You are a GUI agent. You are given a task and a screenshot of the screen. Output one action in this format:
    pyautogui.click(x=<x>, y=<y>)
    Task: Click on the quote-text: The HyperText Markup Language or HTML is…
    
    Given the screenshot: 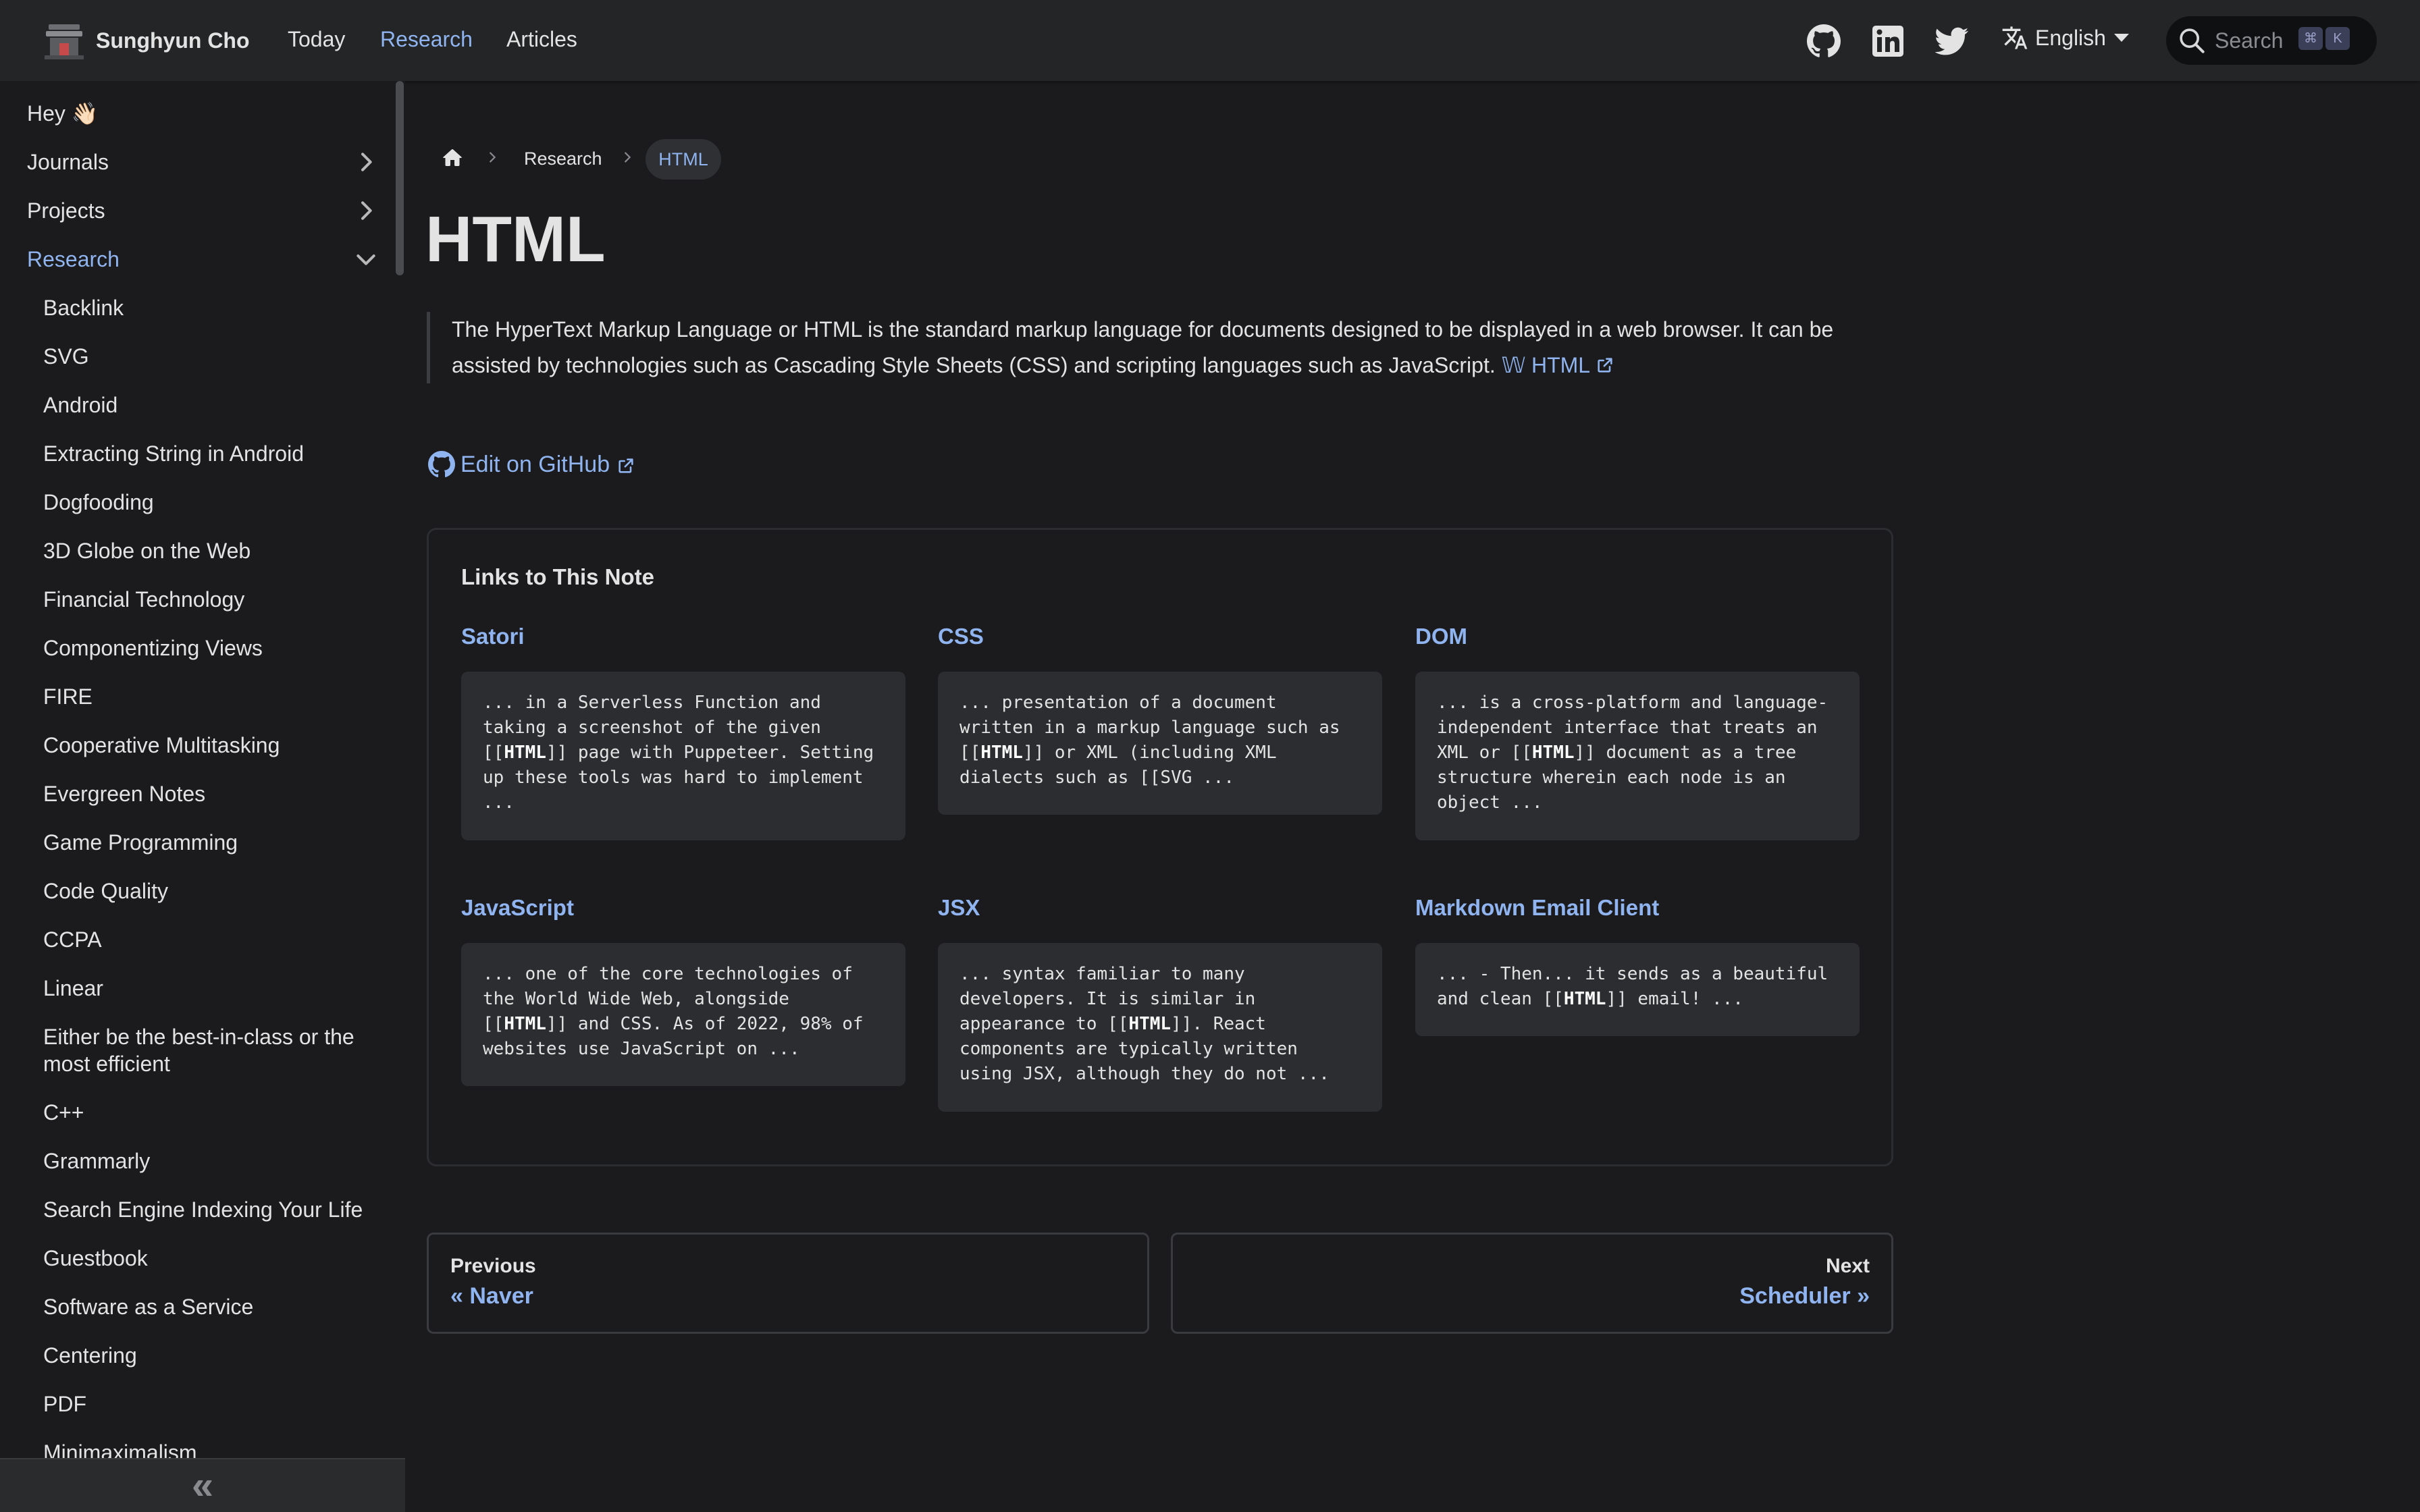 What is the action you would take?
    pyautogui.click(x=1143, y=347)
    